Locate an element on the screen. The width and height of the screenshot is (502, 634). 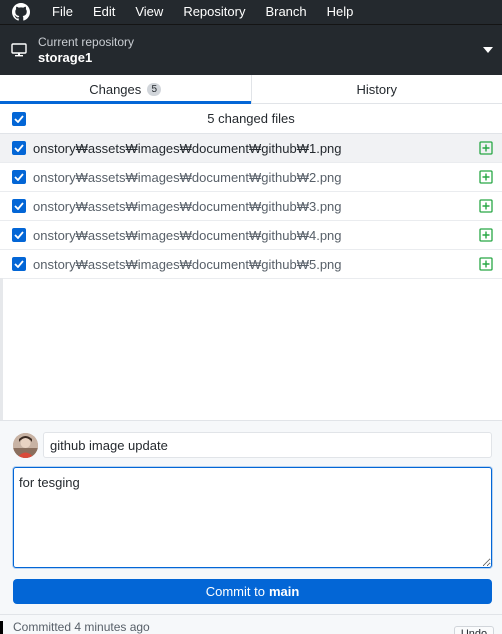
repository-label: Current repository is located at coordinates (86, 42).